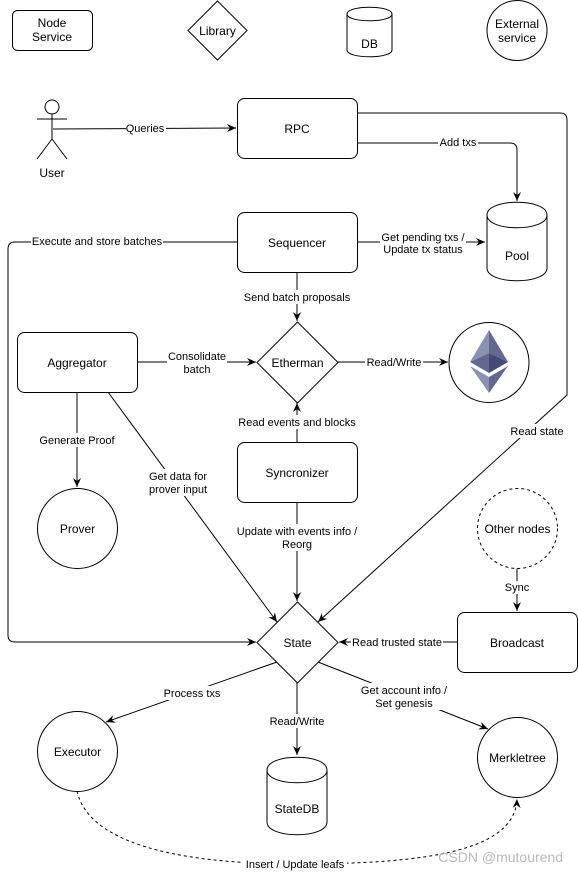  Describe the element at coordinates (51, 173) in the screenshot. I see `user-label: User` at that location.